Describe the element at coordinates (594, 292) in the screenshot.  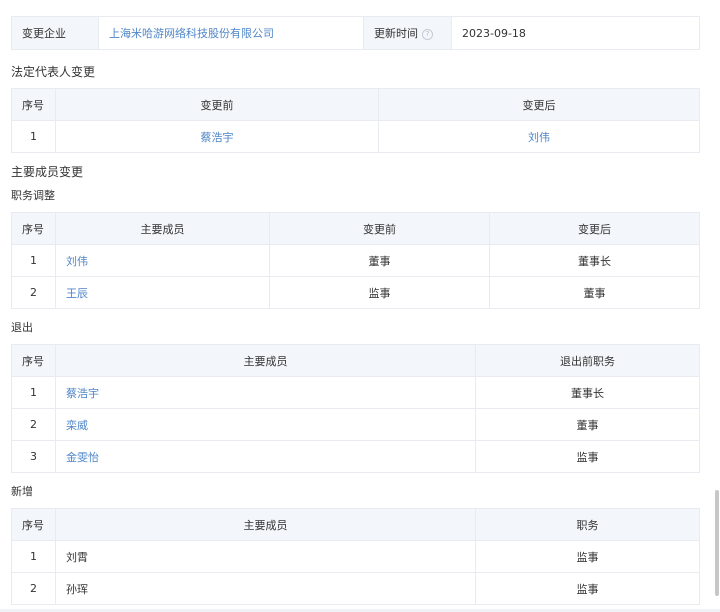
I see `role-after: 董事` at that location.